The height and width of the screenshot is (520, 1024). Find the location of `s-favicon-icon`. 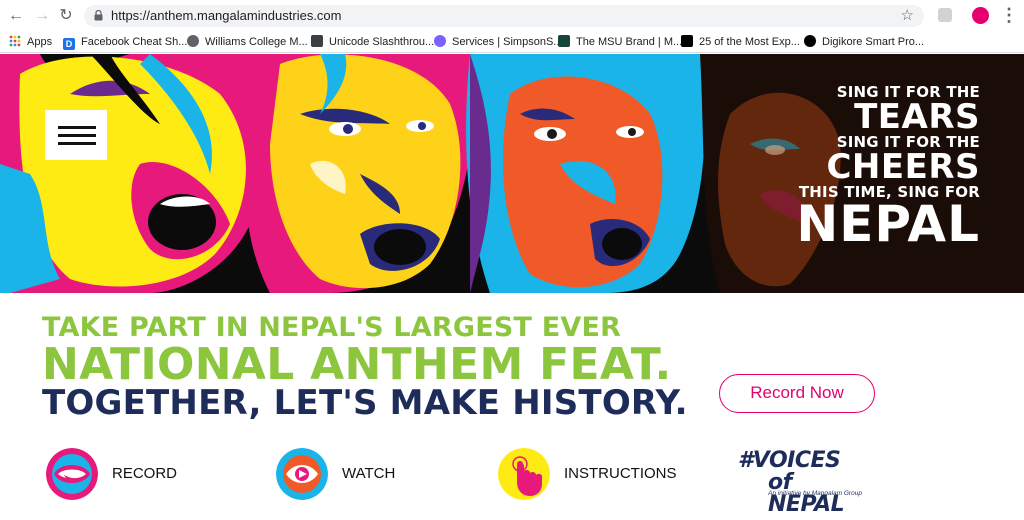

s-favicon-icon is located at coordinates (440, 41).